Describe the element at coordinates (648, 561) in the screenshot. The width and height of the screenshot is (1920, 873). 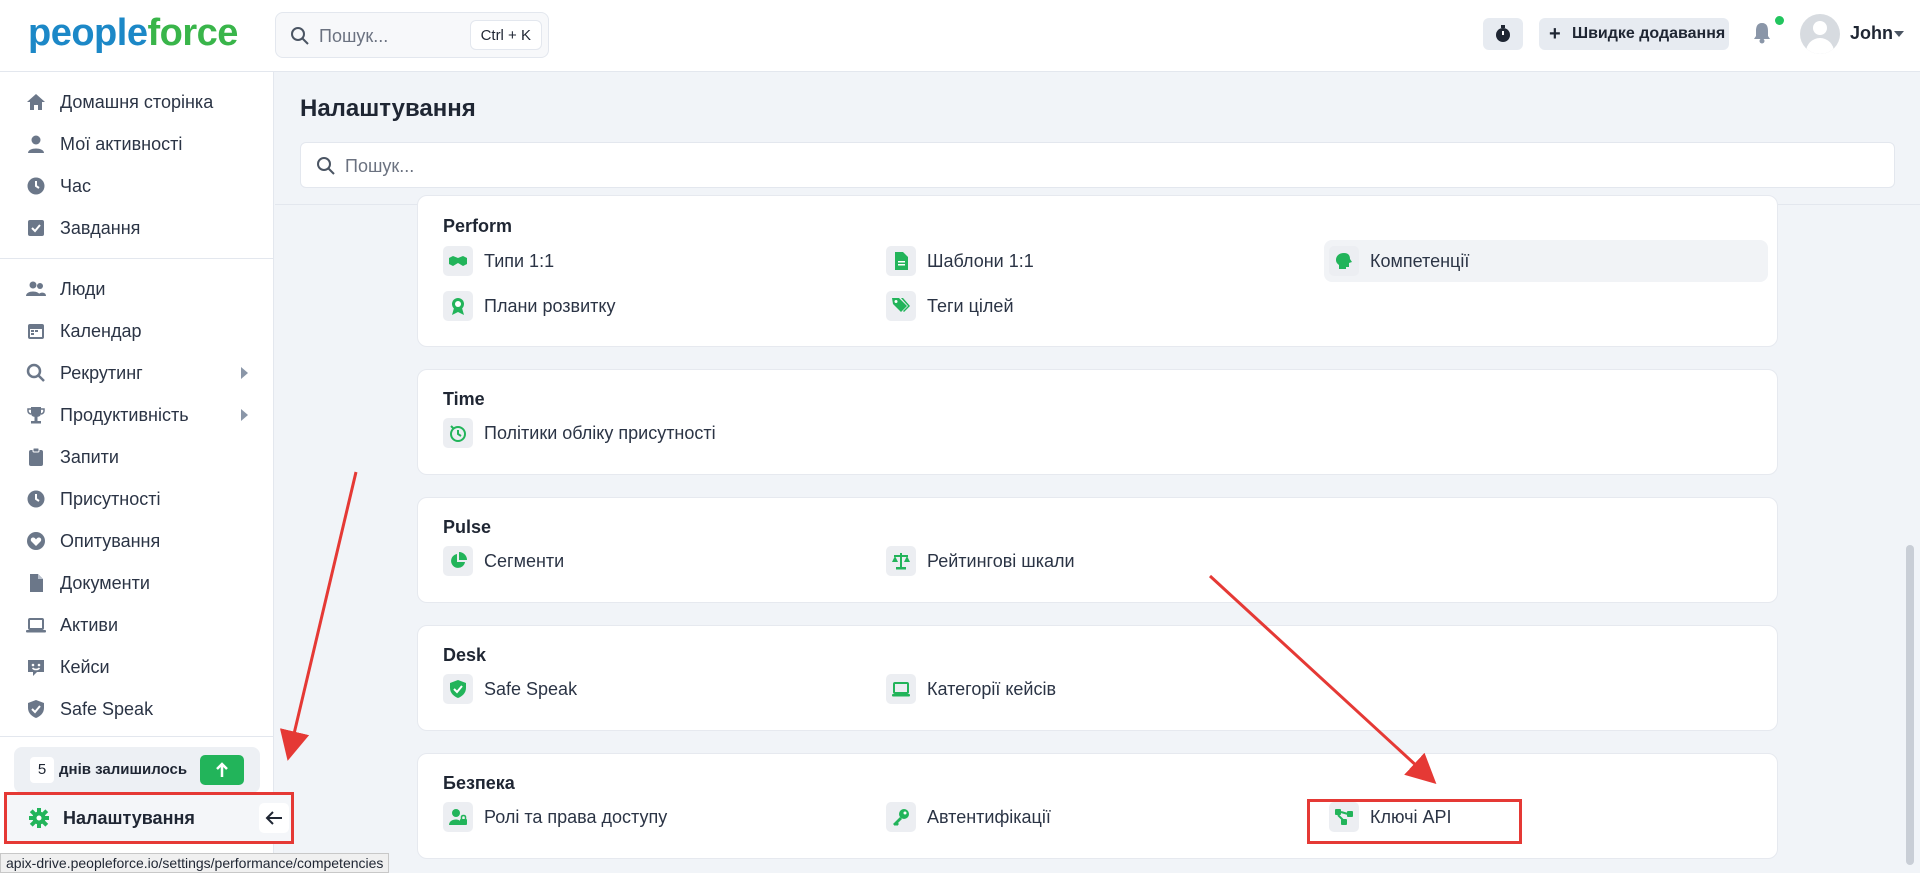
I see `settings-link-segments: Сегменти` at that location.